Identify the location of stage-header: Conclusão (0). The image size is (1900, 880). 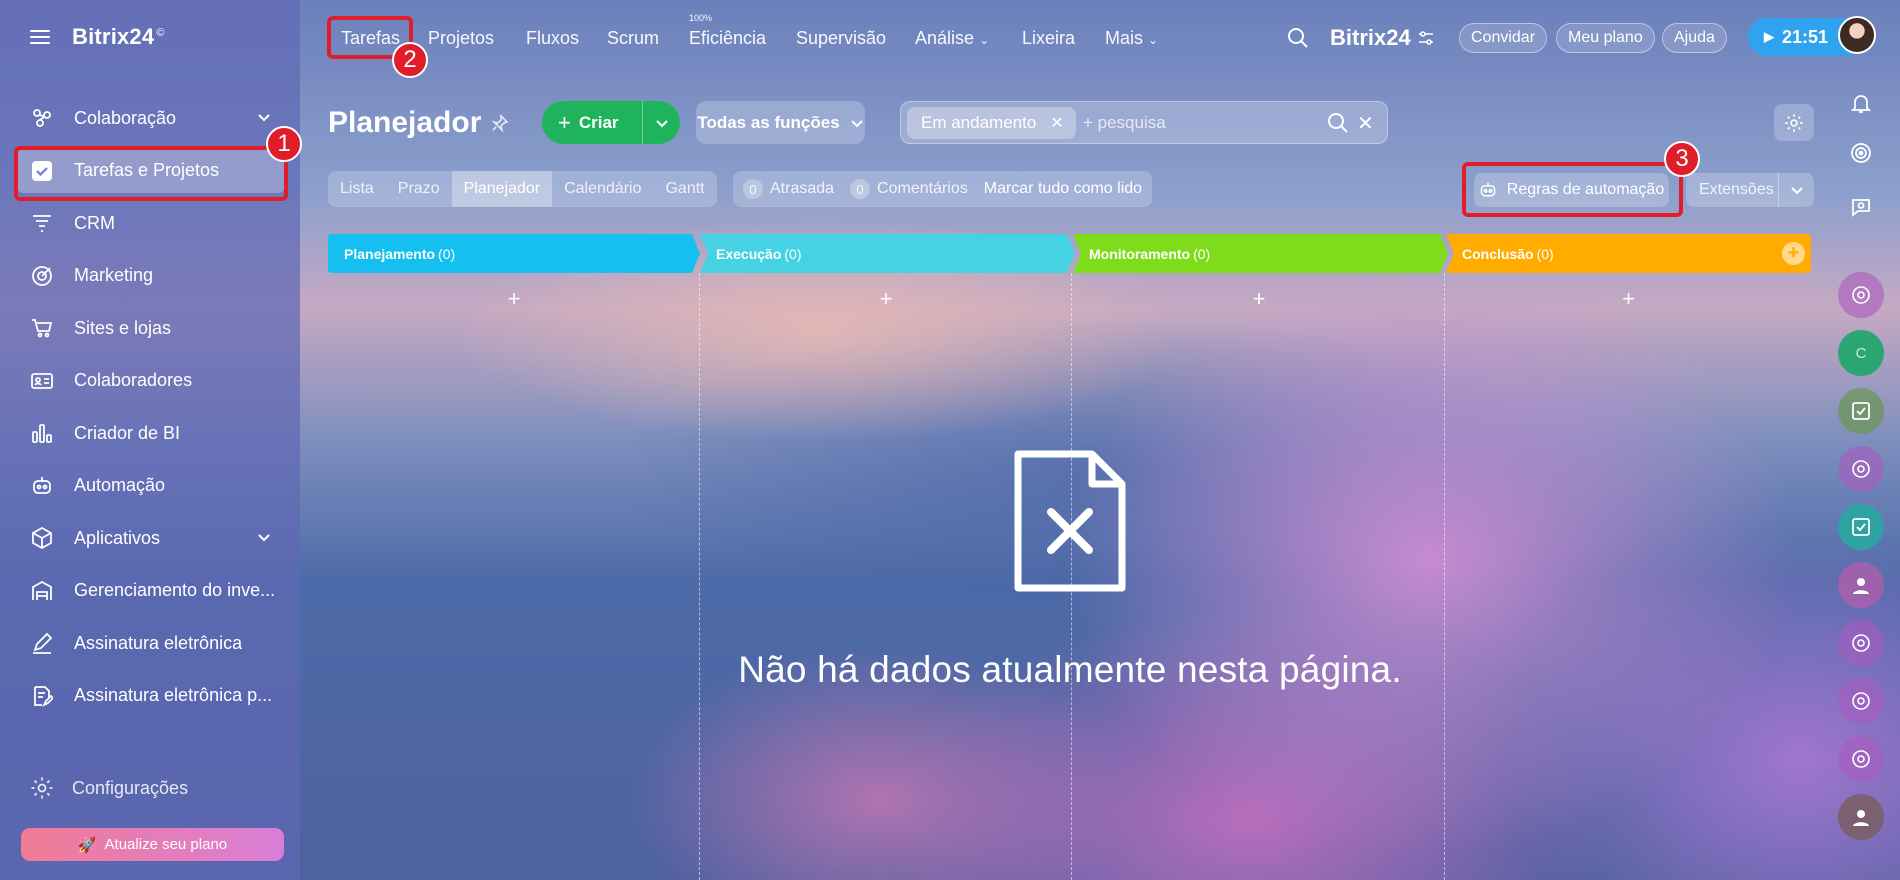
(1628, 253).